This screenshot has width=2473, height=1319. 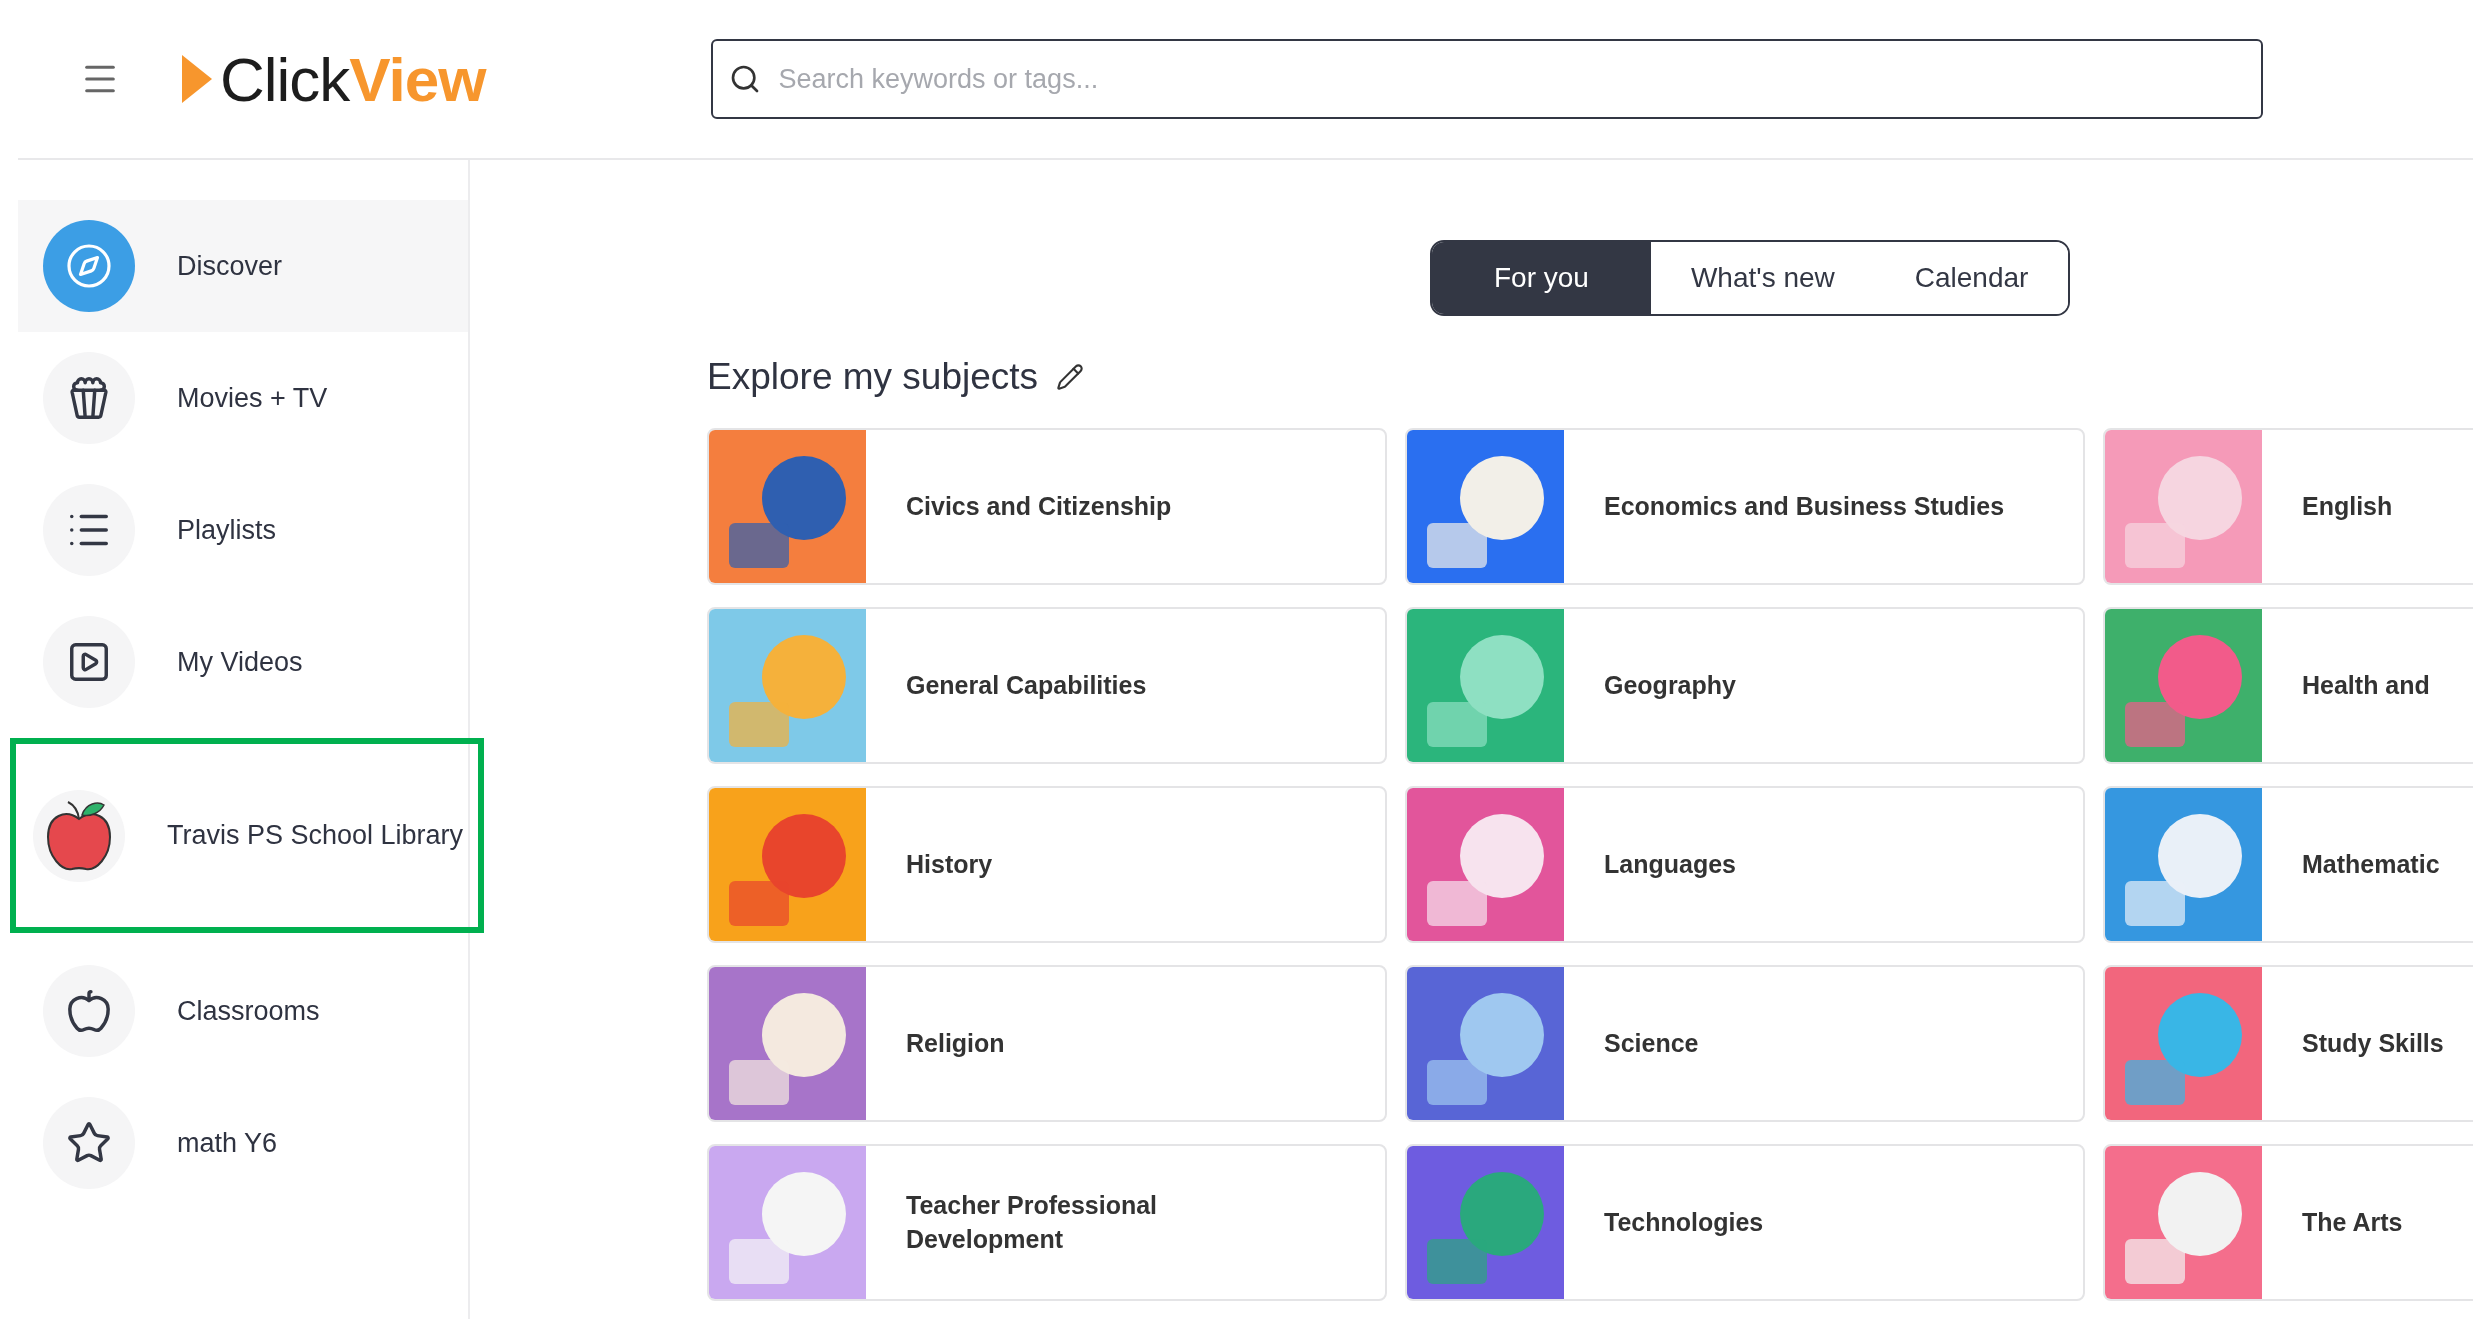 I want to click on subject-card: Languages, so click(x=1745, y=864).